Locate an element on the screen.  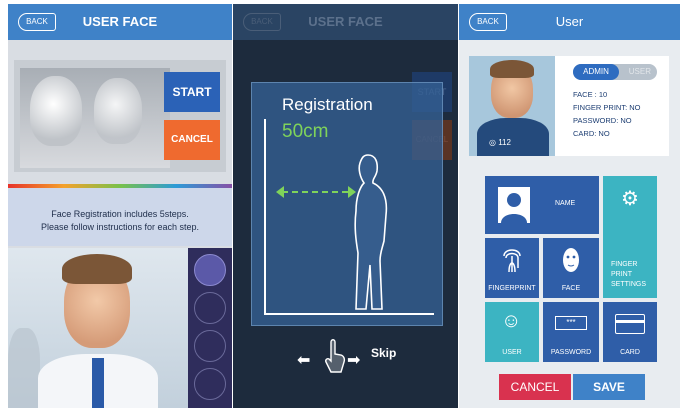
gear-icon: ⚙ is located at coordinates (630, 199).